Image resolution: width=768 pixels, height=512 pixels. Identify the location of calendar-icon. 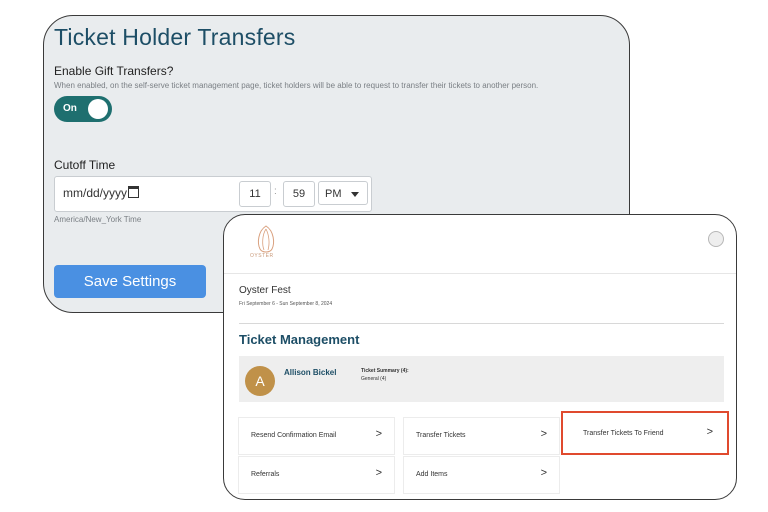
(134, 192).